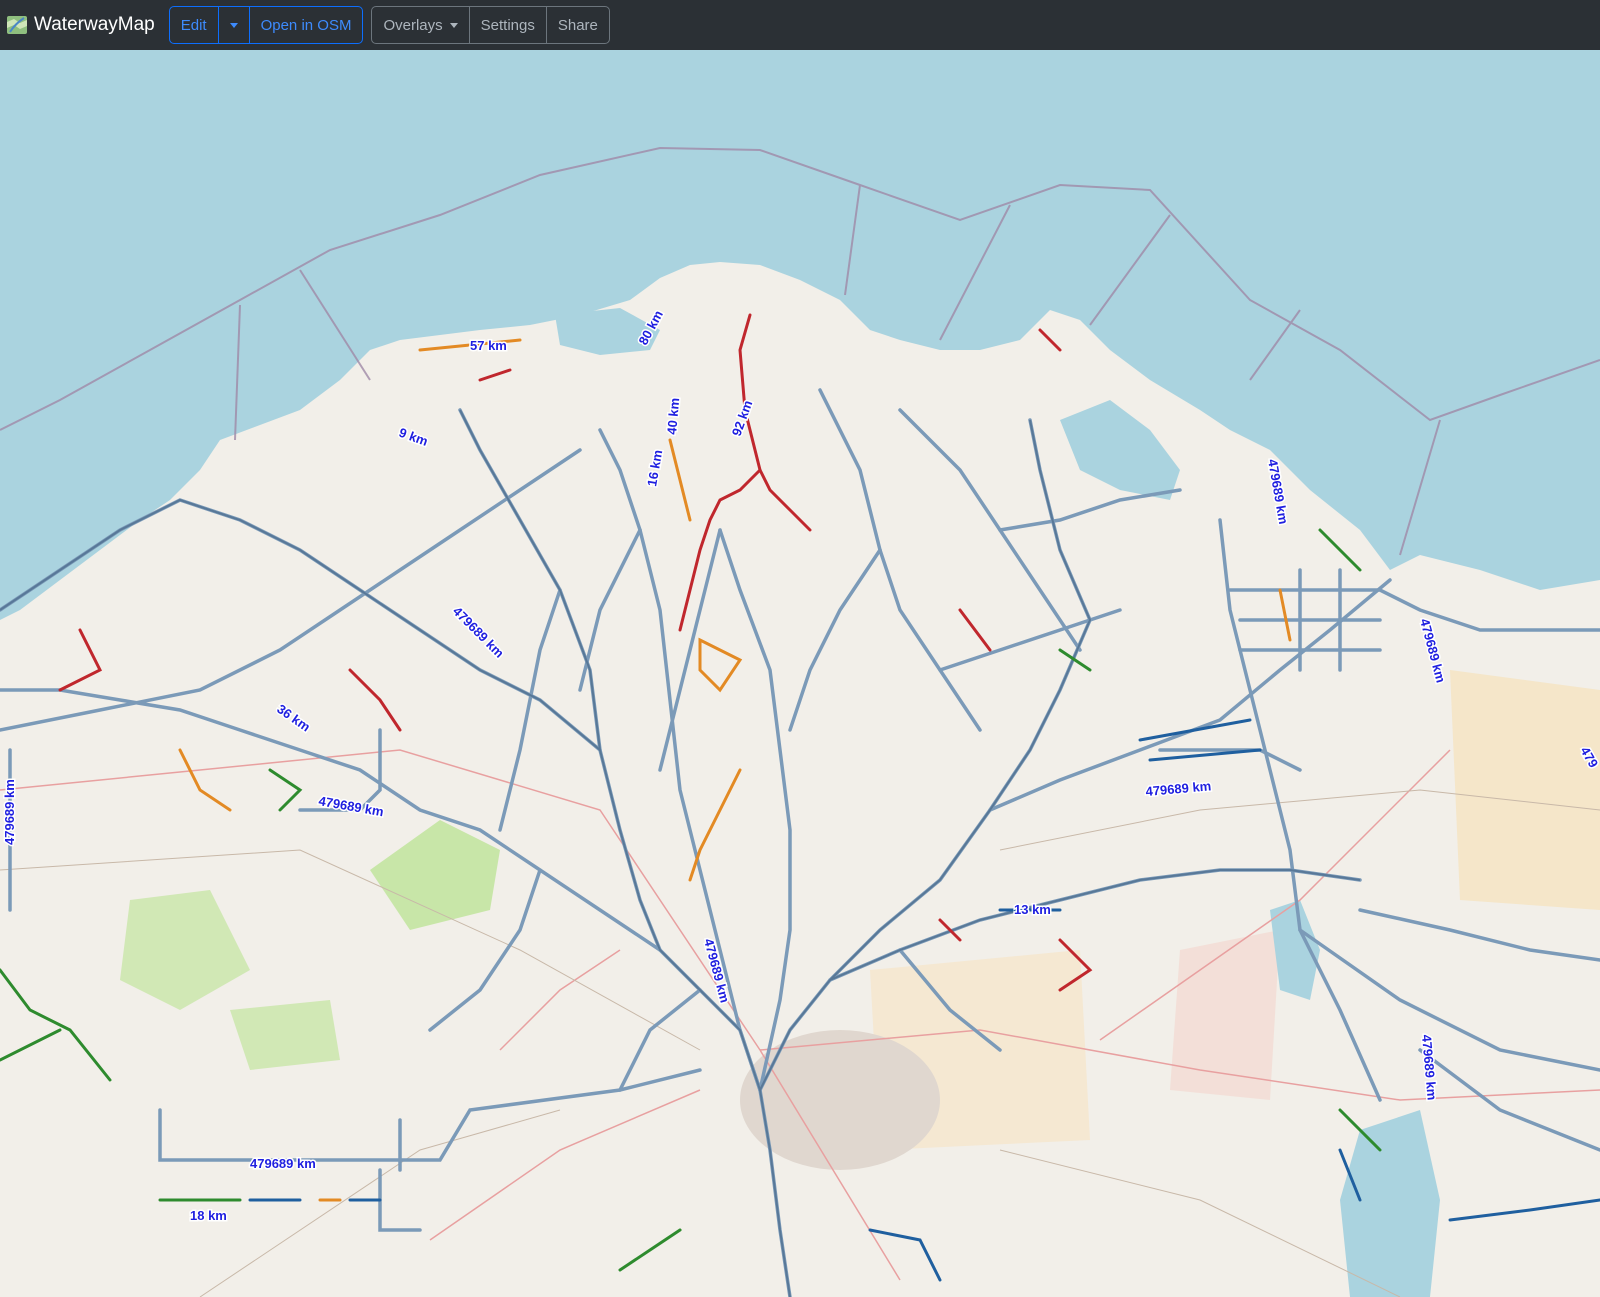  I want to click on edit-button-group: Edit Open in OSM, so click(266, 25).